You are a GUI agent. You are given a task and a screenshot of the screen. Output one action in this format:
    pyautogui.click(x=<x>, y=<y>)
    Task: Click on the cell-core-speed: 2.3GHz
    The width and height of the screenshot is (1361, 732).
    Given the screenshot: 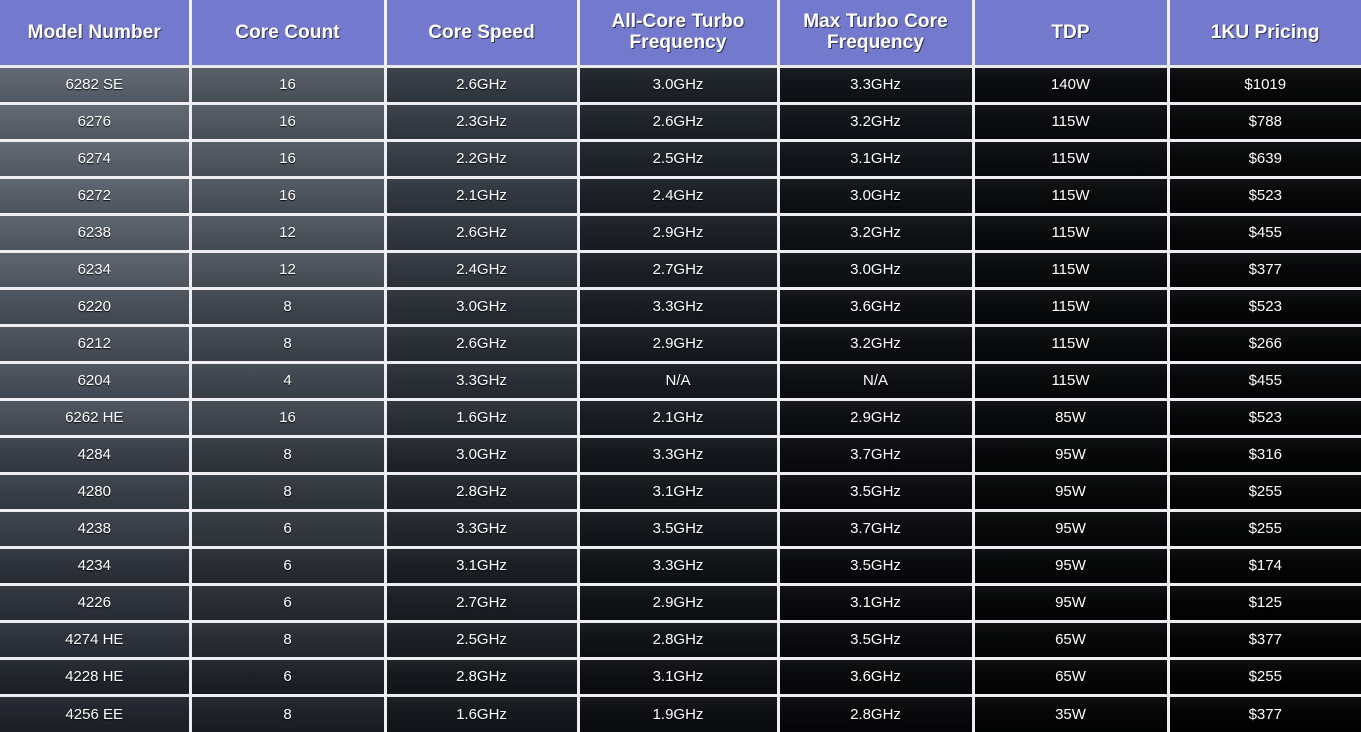 What is the action you would take?
    pyautogui.click(x=482, y=122)
    